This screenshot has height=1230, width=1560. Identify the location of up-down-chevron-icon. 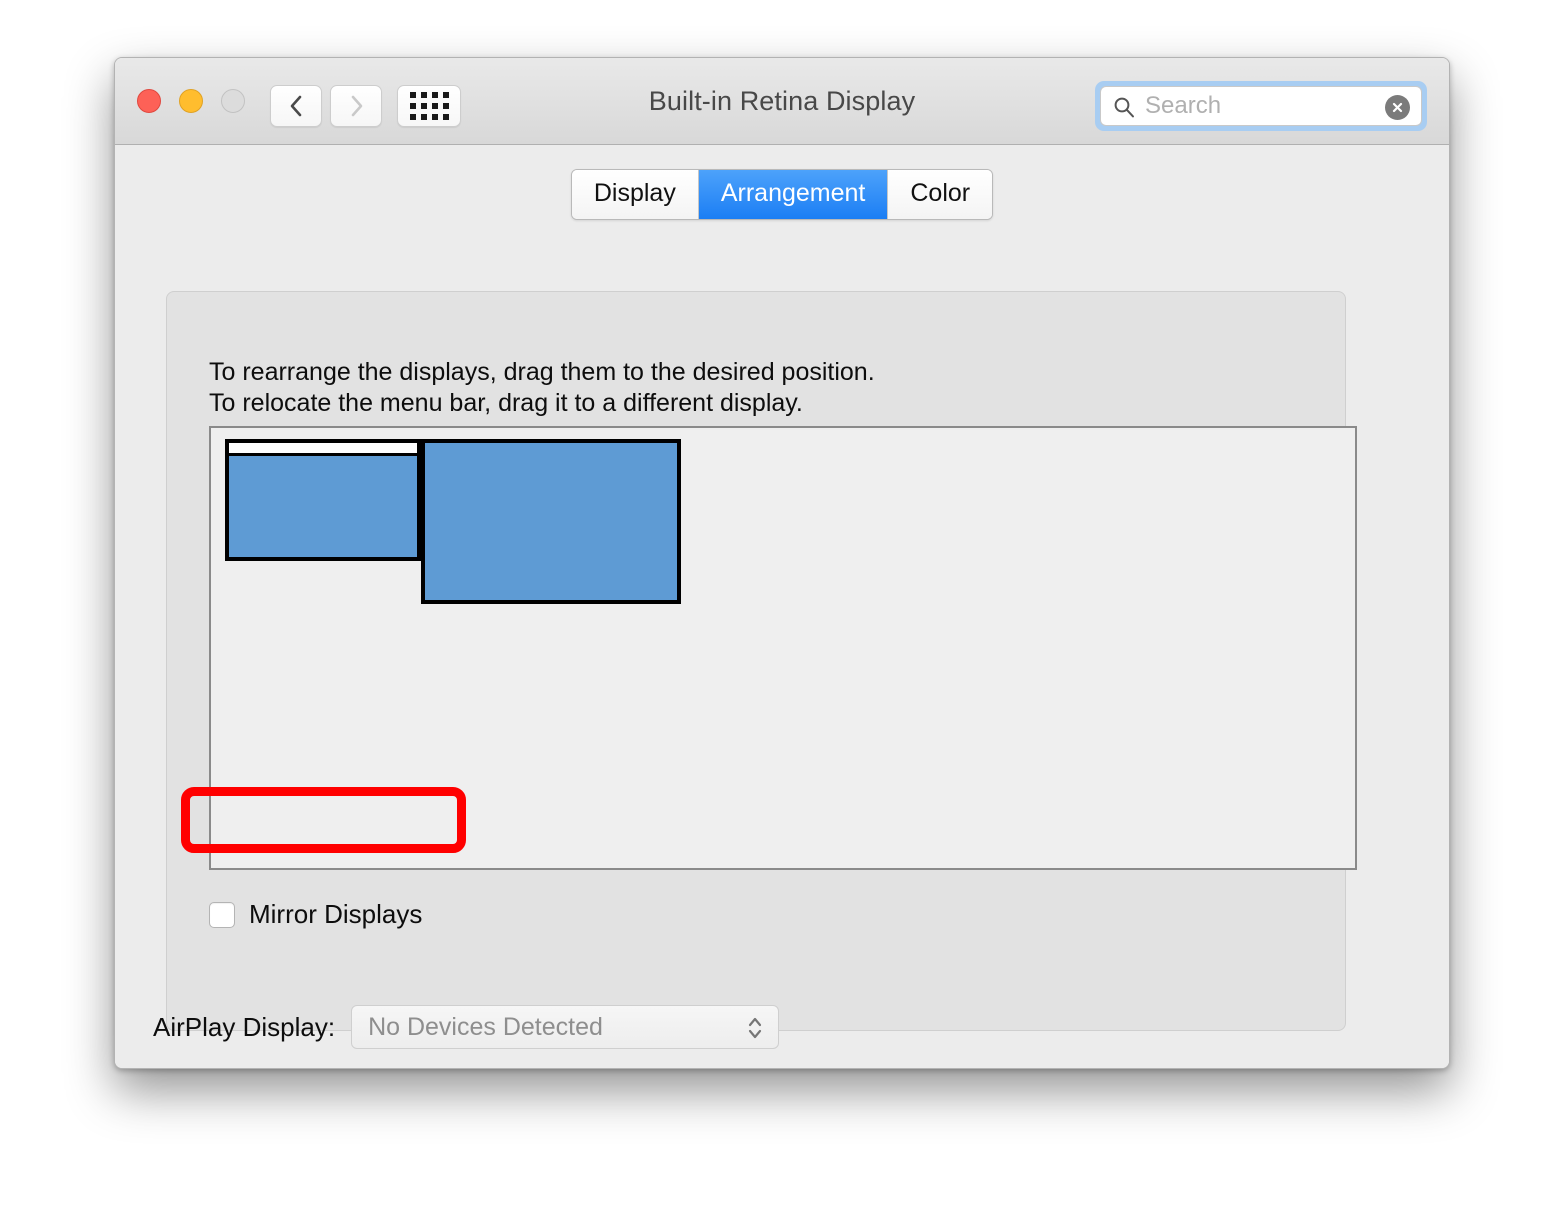
(755, 1028).